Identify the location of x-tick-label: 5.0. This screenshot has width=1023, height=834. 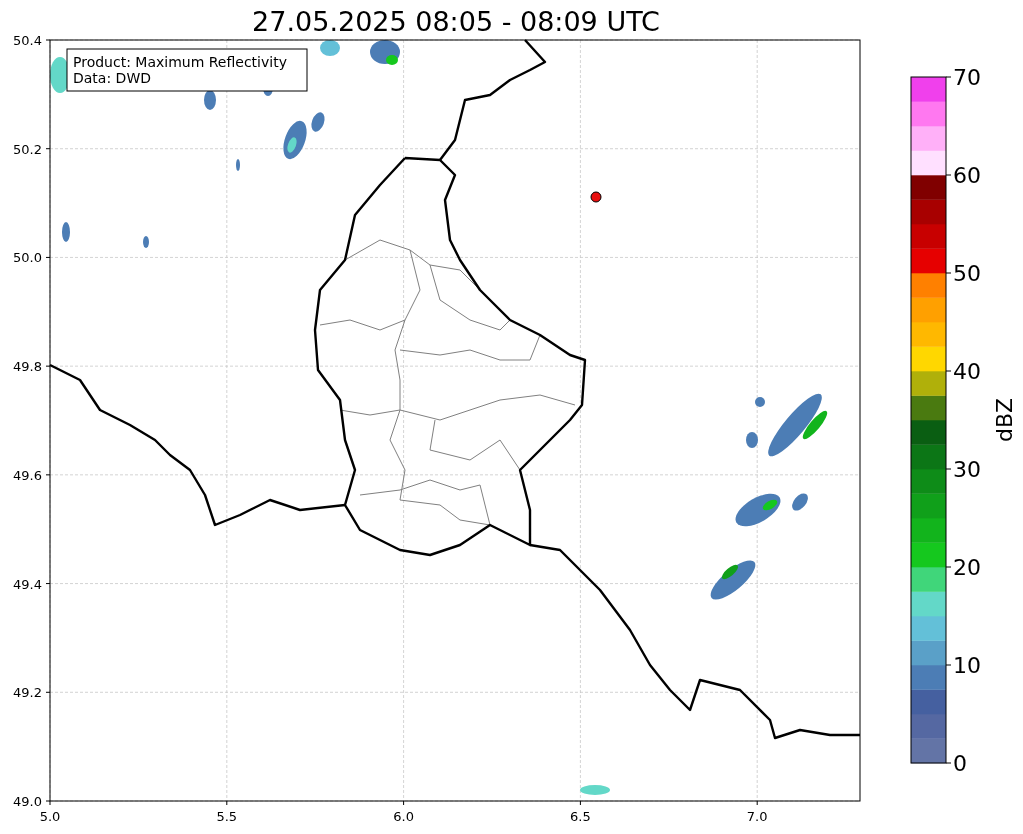
(50, 816).